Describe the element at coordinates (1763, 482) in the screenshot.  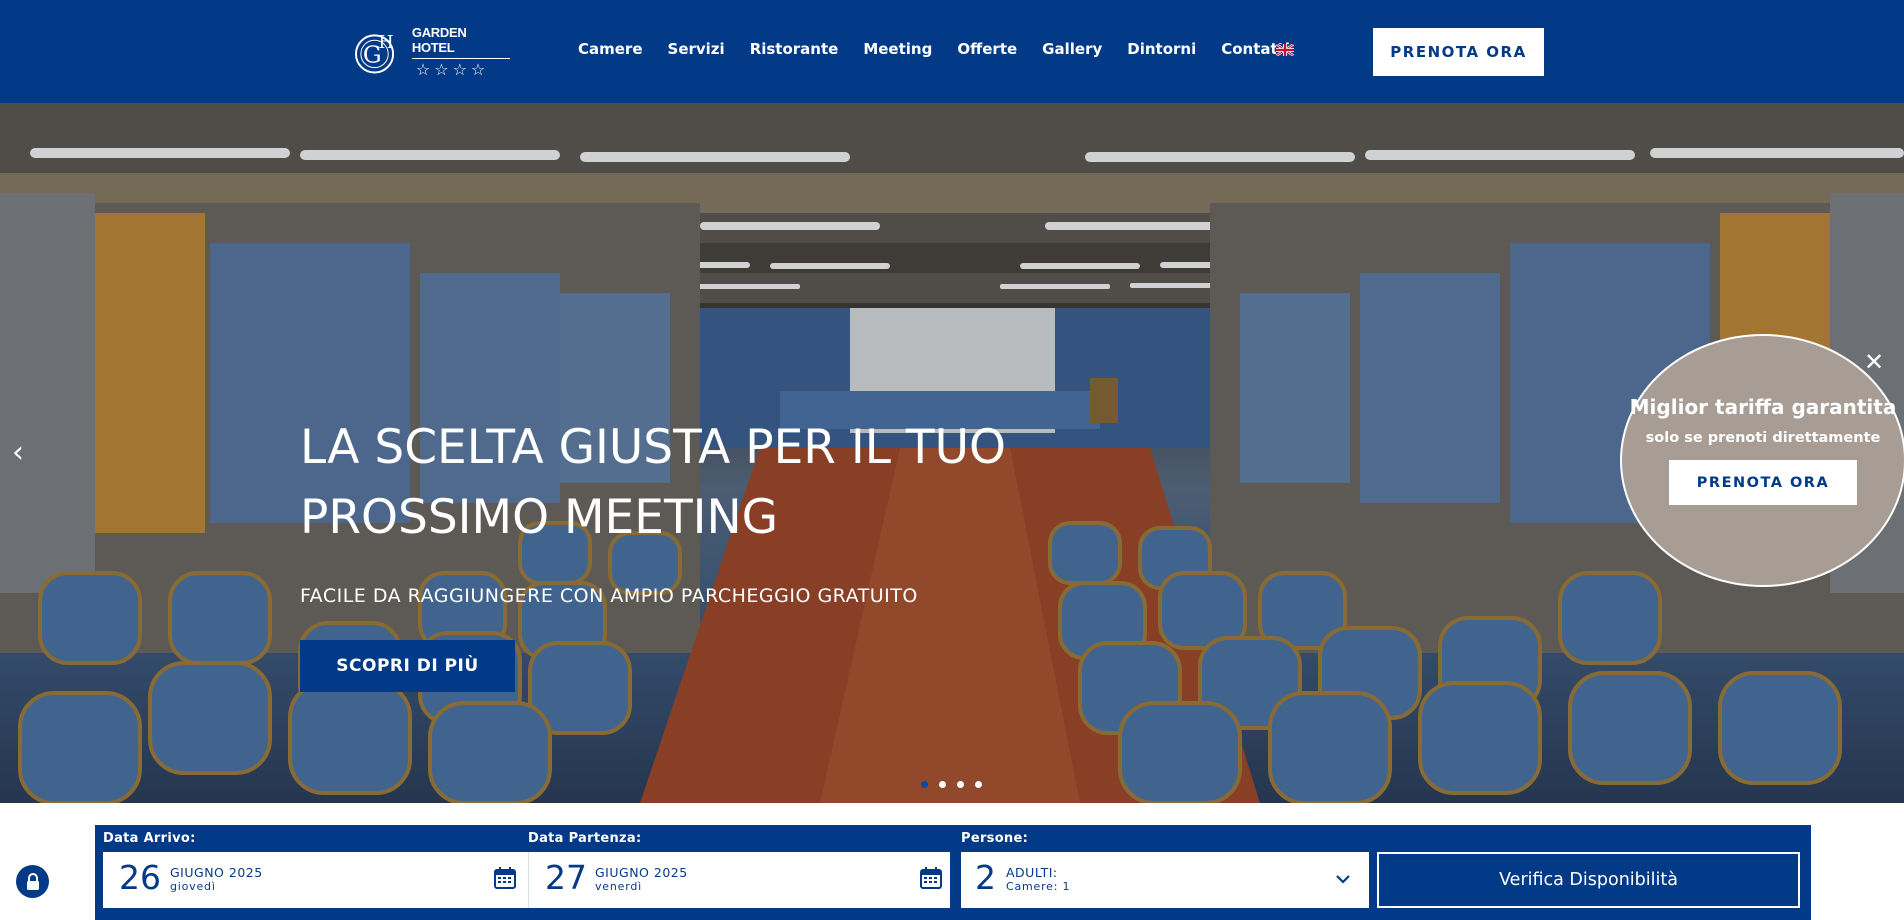
I see `promo-prenota-button: PRENOTA ORA` at that location.